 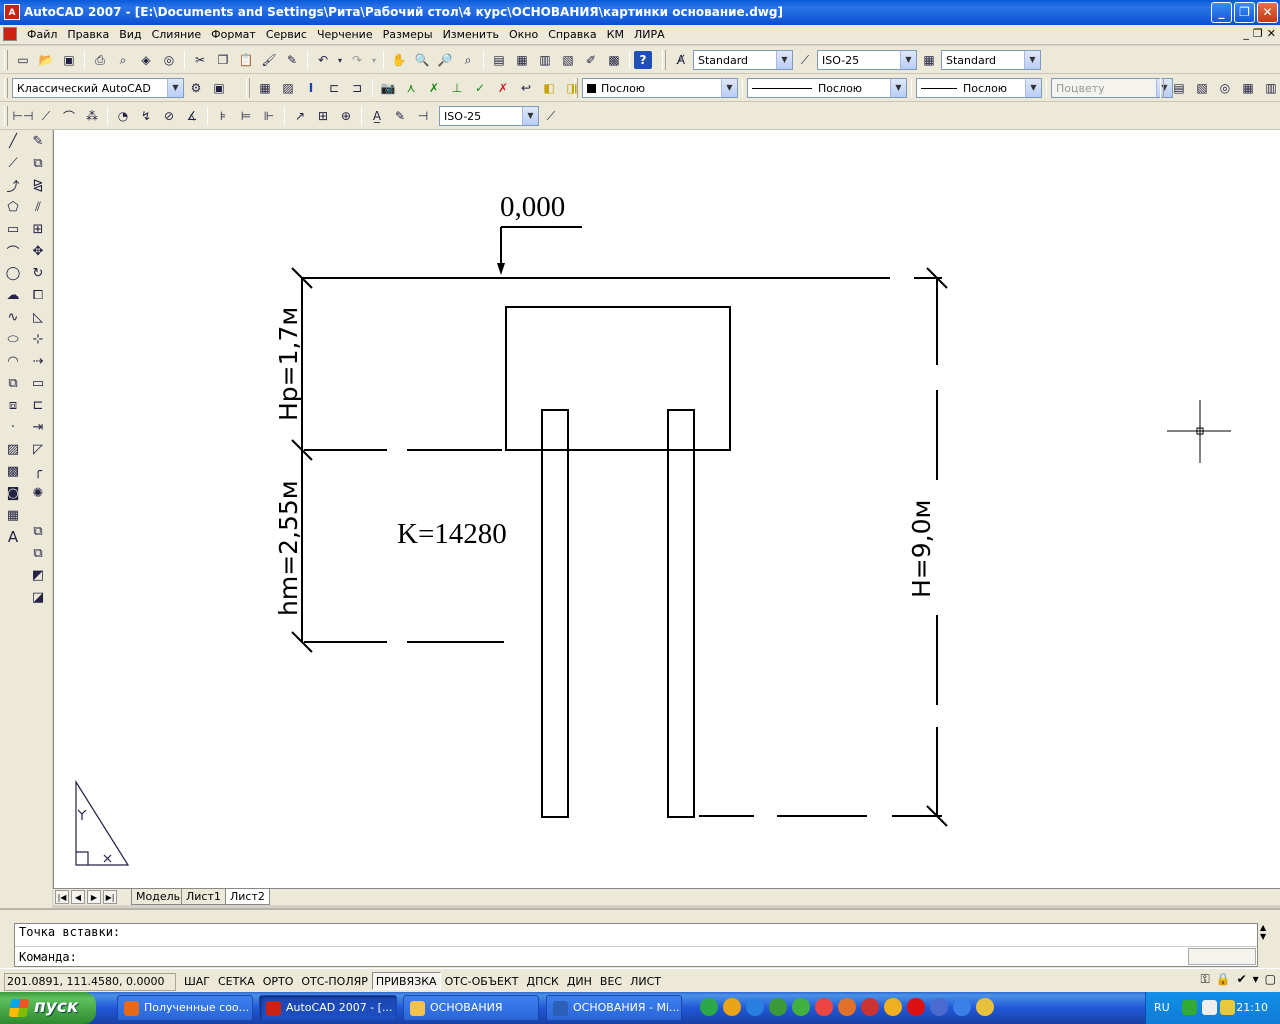 What do you see at coordinates (247, 897) in the screenshot?
I see `tab-layout2: Лист2` at bounding box center [247, 897].